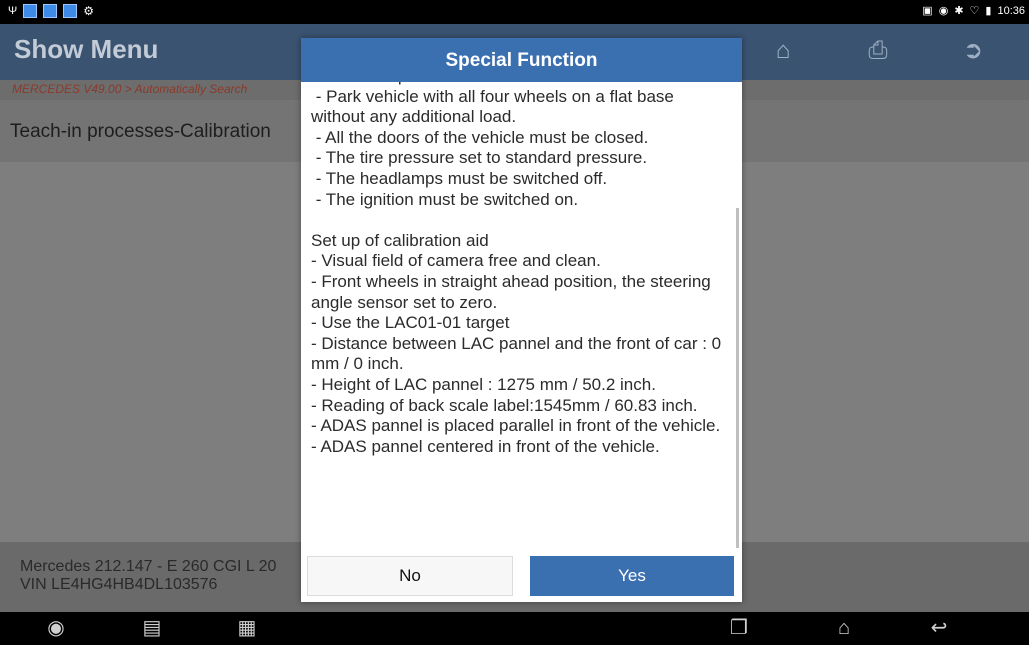 The height and width of the screenshot is (645, 1029). Describe the element at coordinates (878, 51) in the screenshot. I see `print-icon: ⎙` at that location.